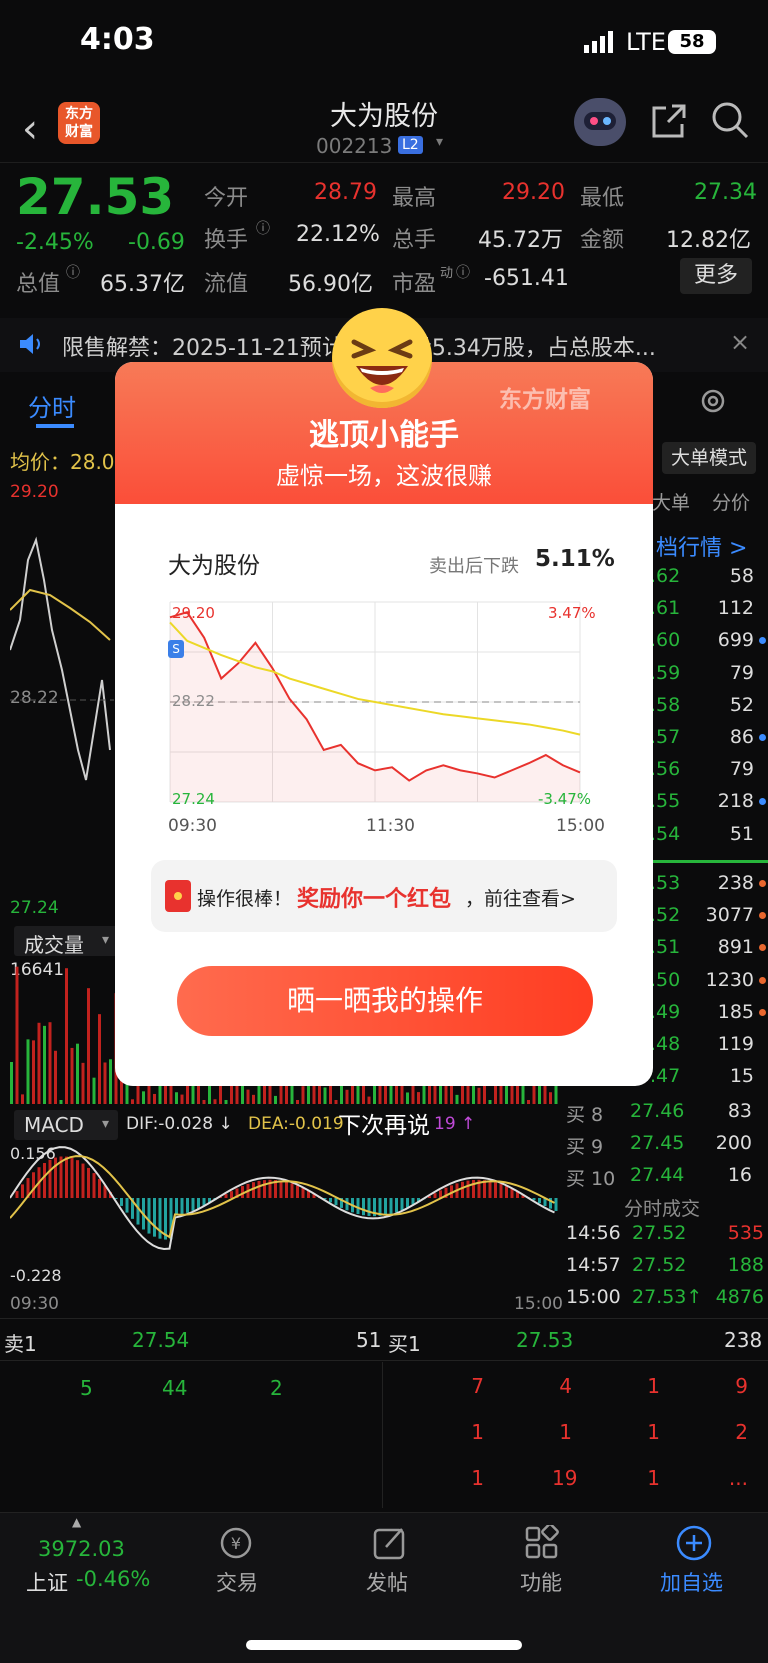 Image resolution: width=768 pixels, height=1663 pixels. I want to click on reward-highlight: 奖励你一个红包, so click(374, 899).